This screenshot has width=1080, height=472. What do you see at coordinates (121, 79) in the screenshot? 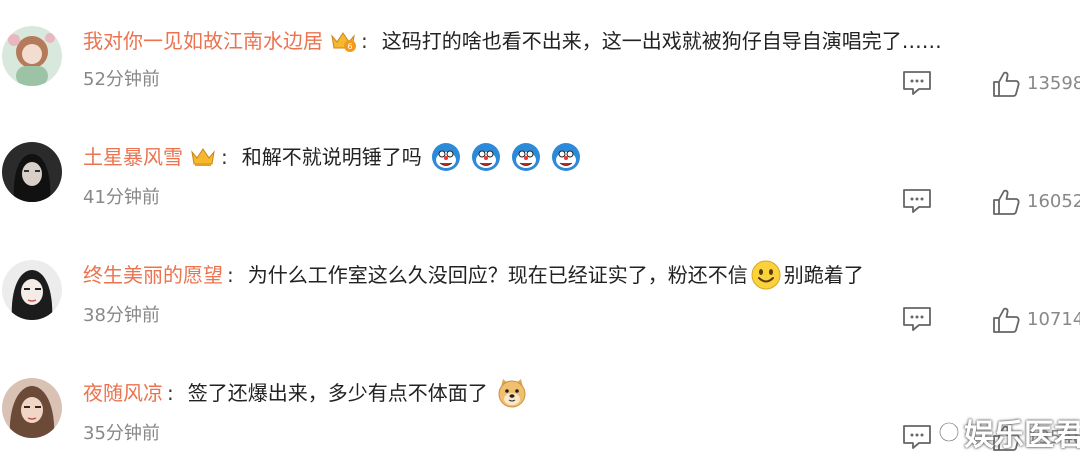
I see `comment-time: 52分钟前` at bounding box center [121, 79].